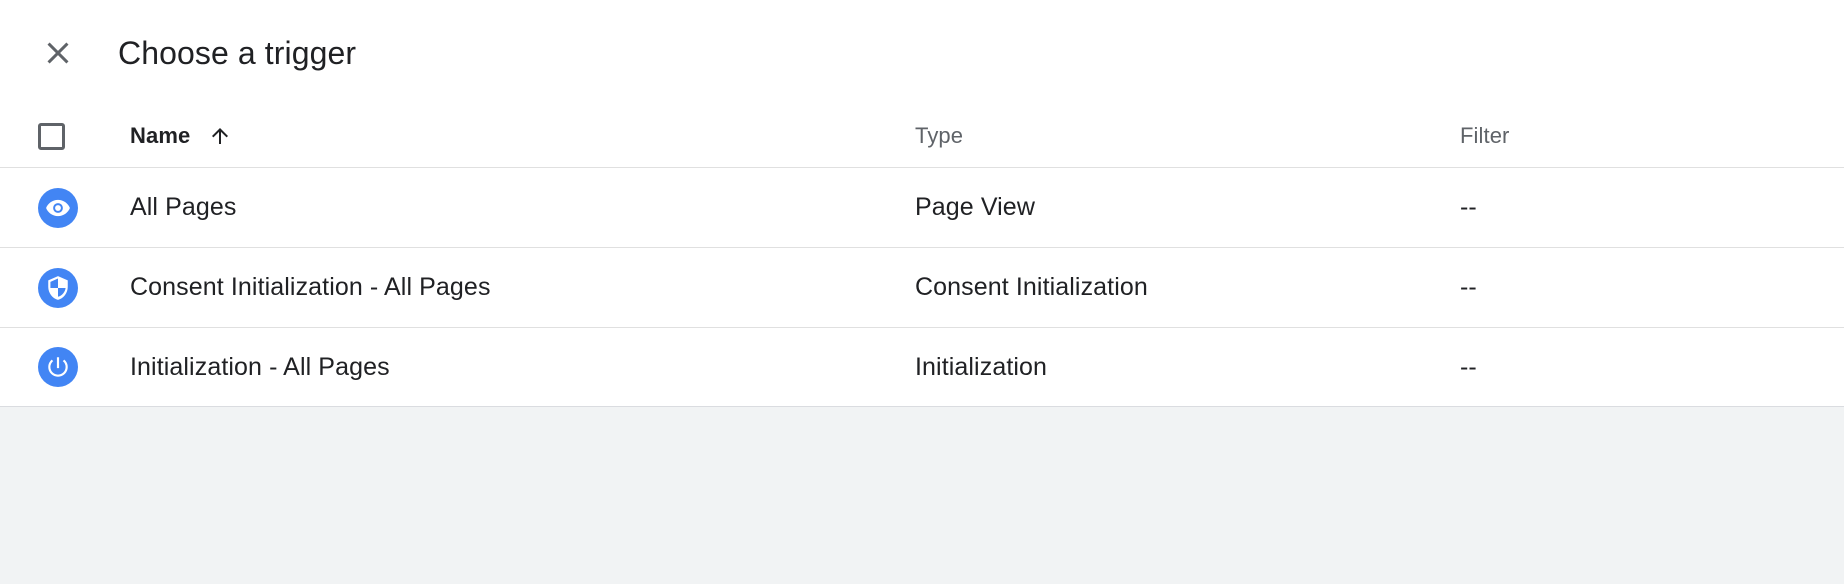  What do you see at coordinates (160, 135) in the screenshot?
I see `column-header-name-label: Name` at bounding box center [160, 135].